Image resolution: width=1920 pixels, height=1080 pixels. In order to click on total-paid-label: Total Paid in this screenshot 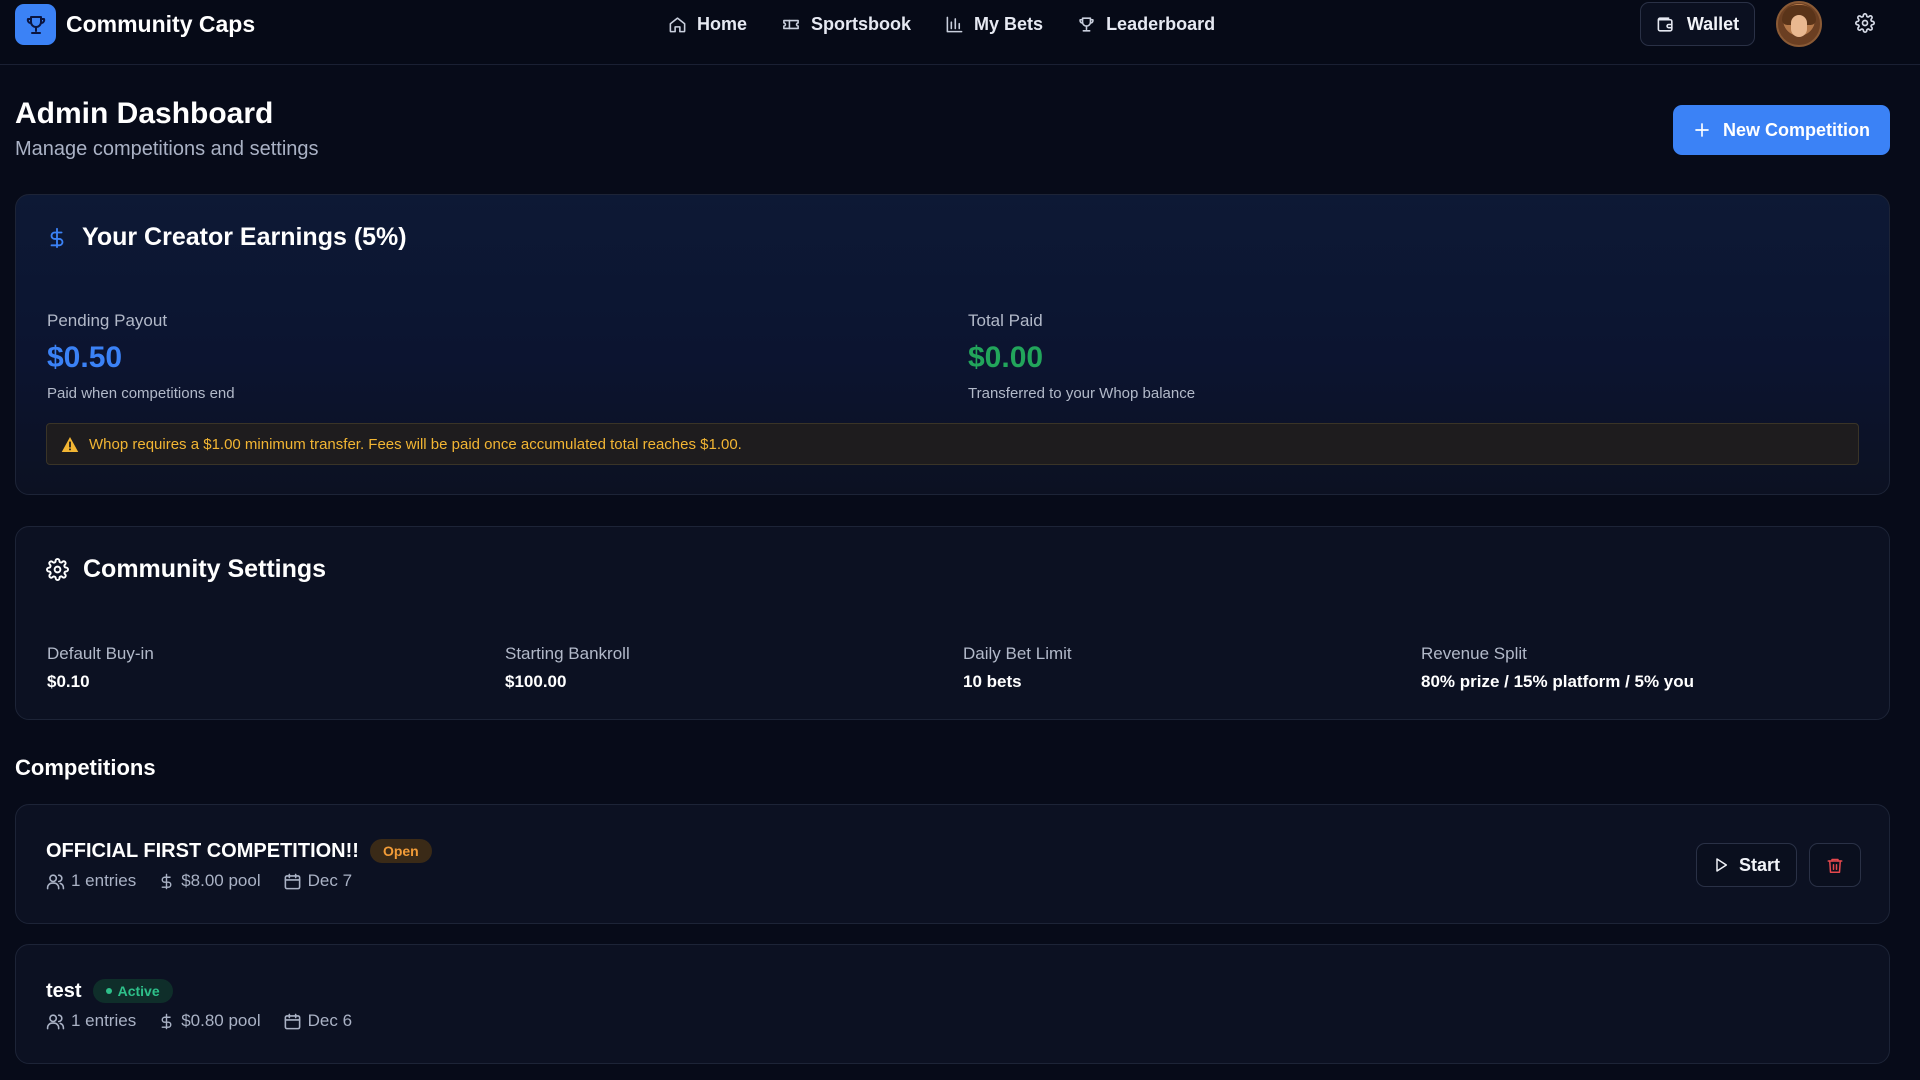, I will do `click(1005, 320)`.